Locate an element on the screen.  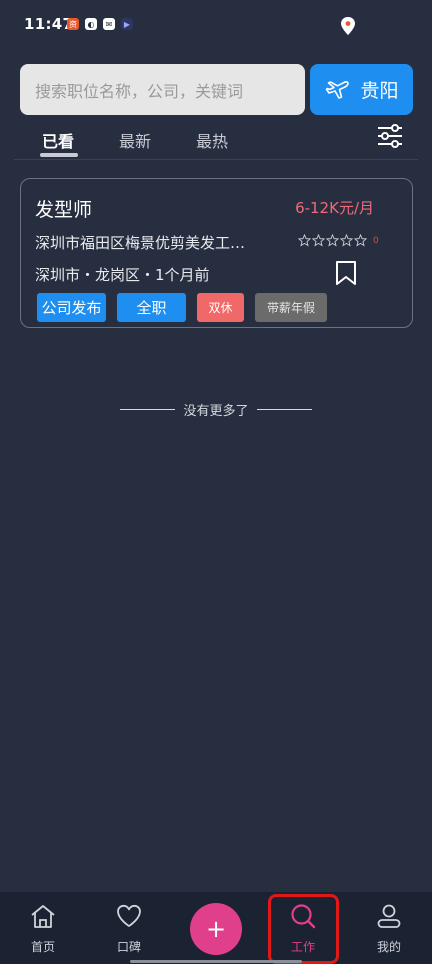
city-label: 贵阳 is located at coordinates (379, 91).